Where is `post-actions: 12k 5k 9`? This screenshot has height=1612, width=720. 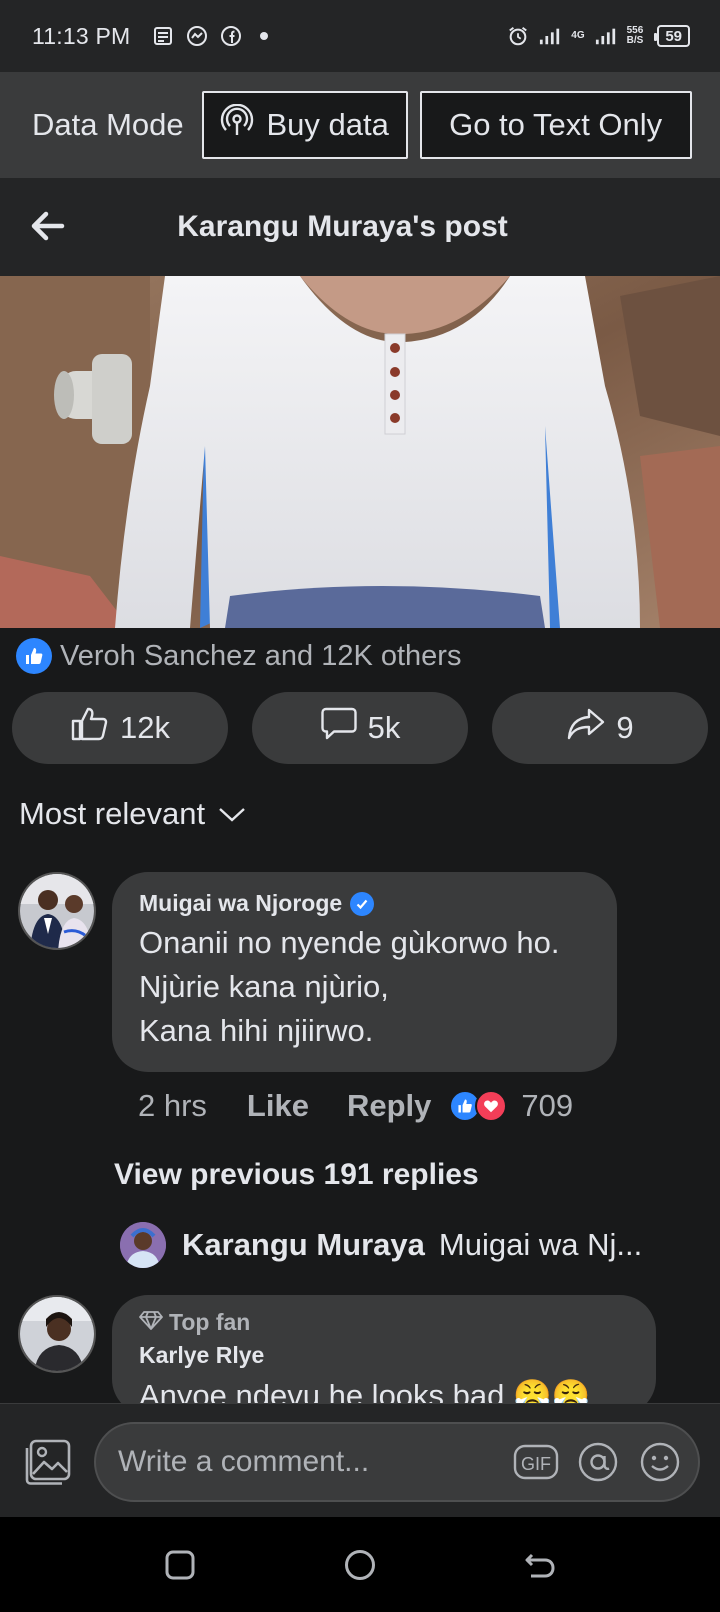
post-actions: 12k 5k 9 is located at coordinates (360, 728).